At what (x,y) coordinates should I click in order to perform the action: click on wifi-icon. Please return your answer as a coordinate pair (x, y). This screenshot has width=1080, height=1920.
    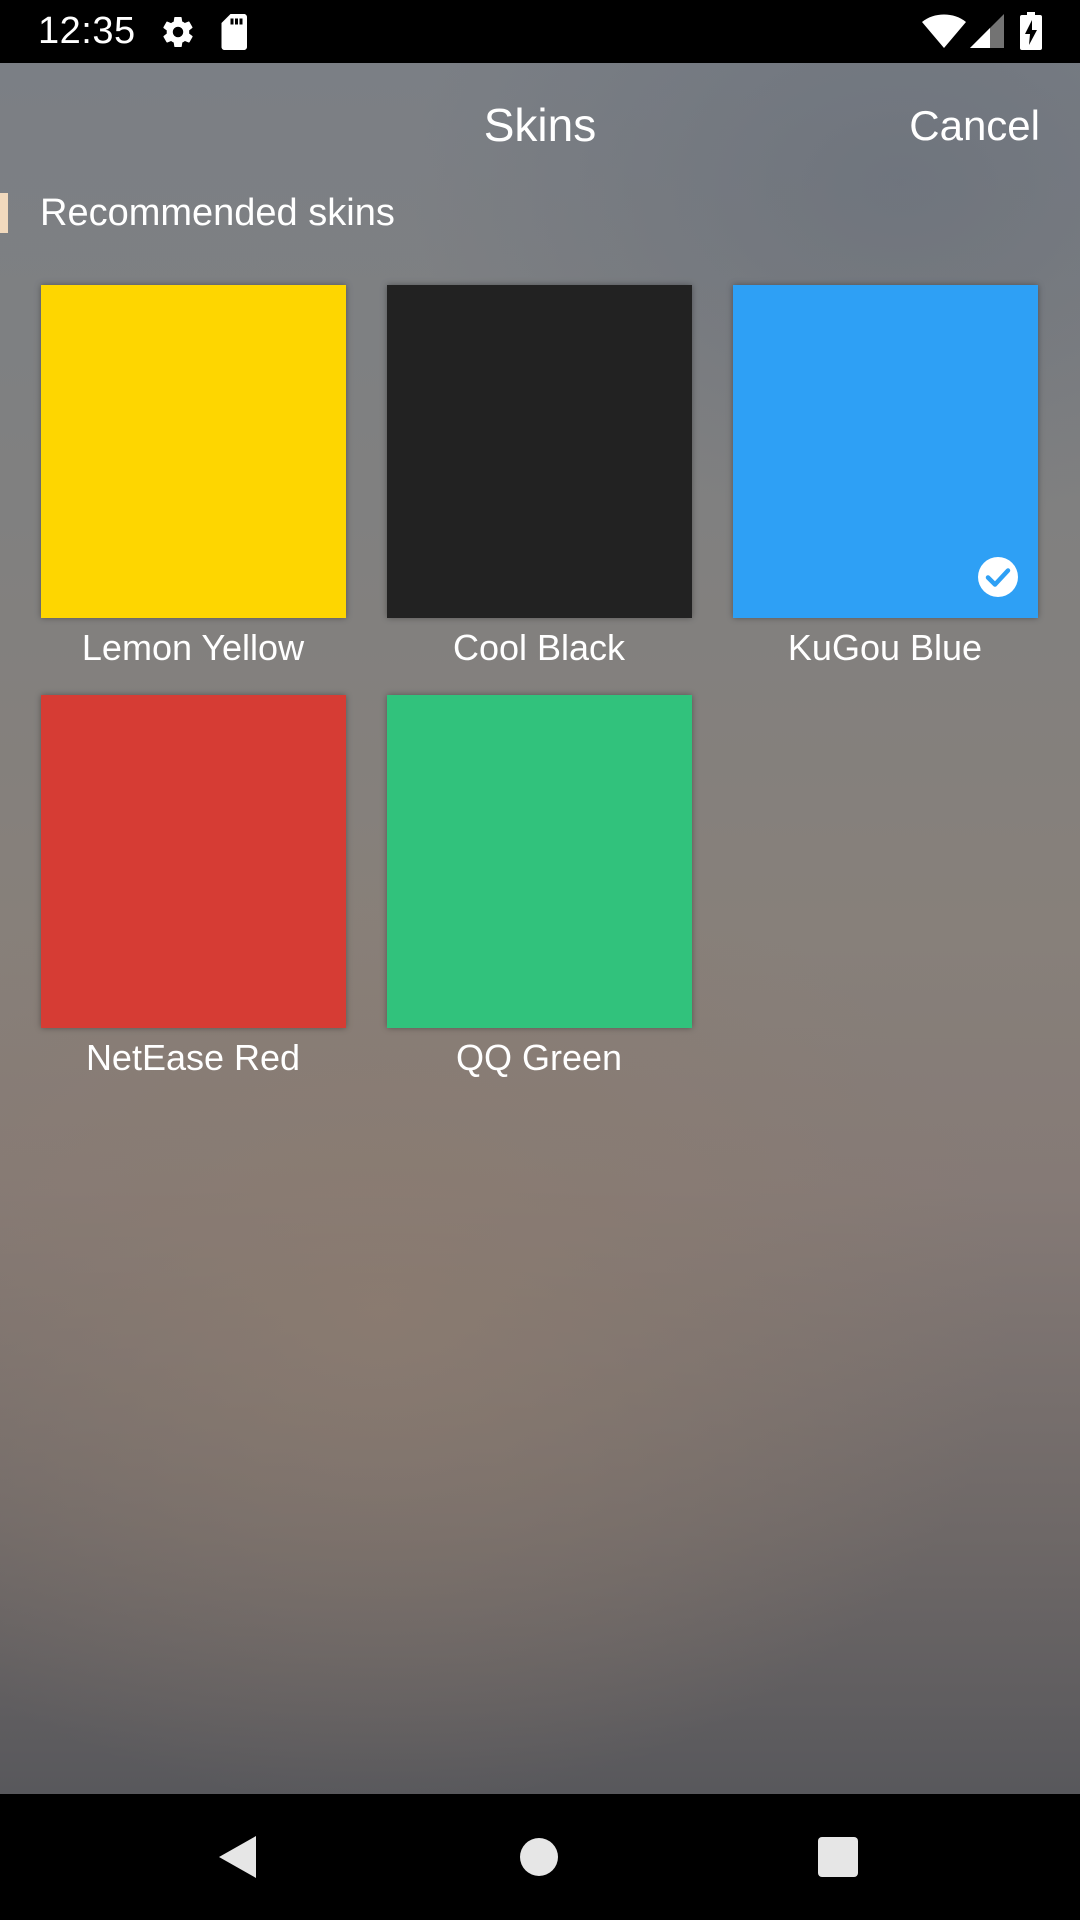
    Looking at the image, I should click on (944, 31).